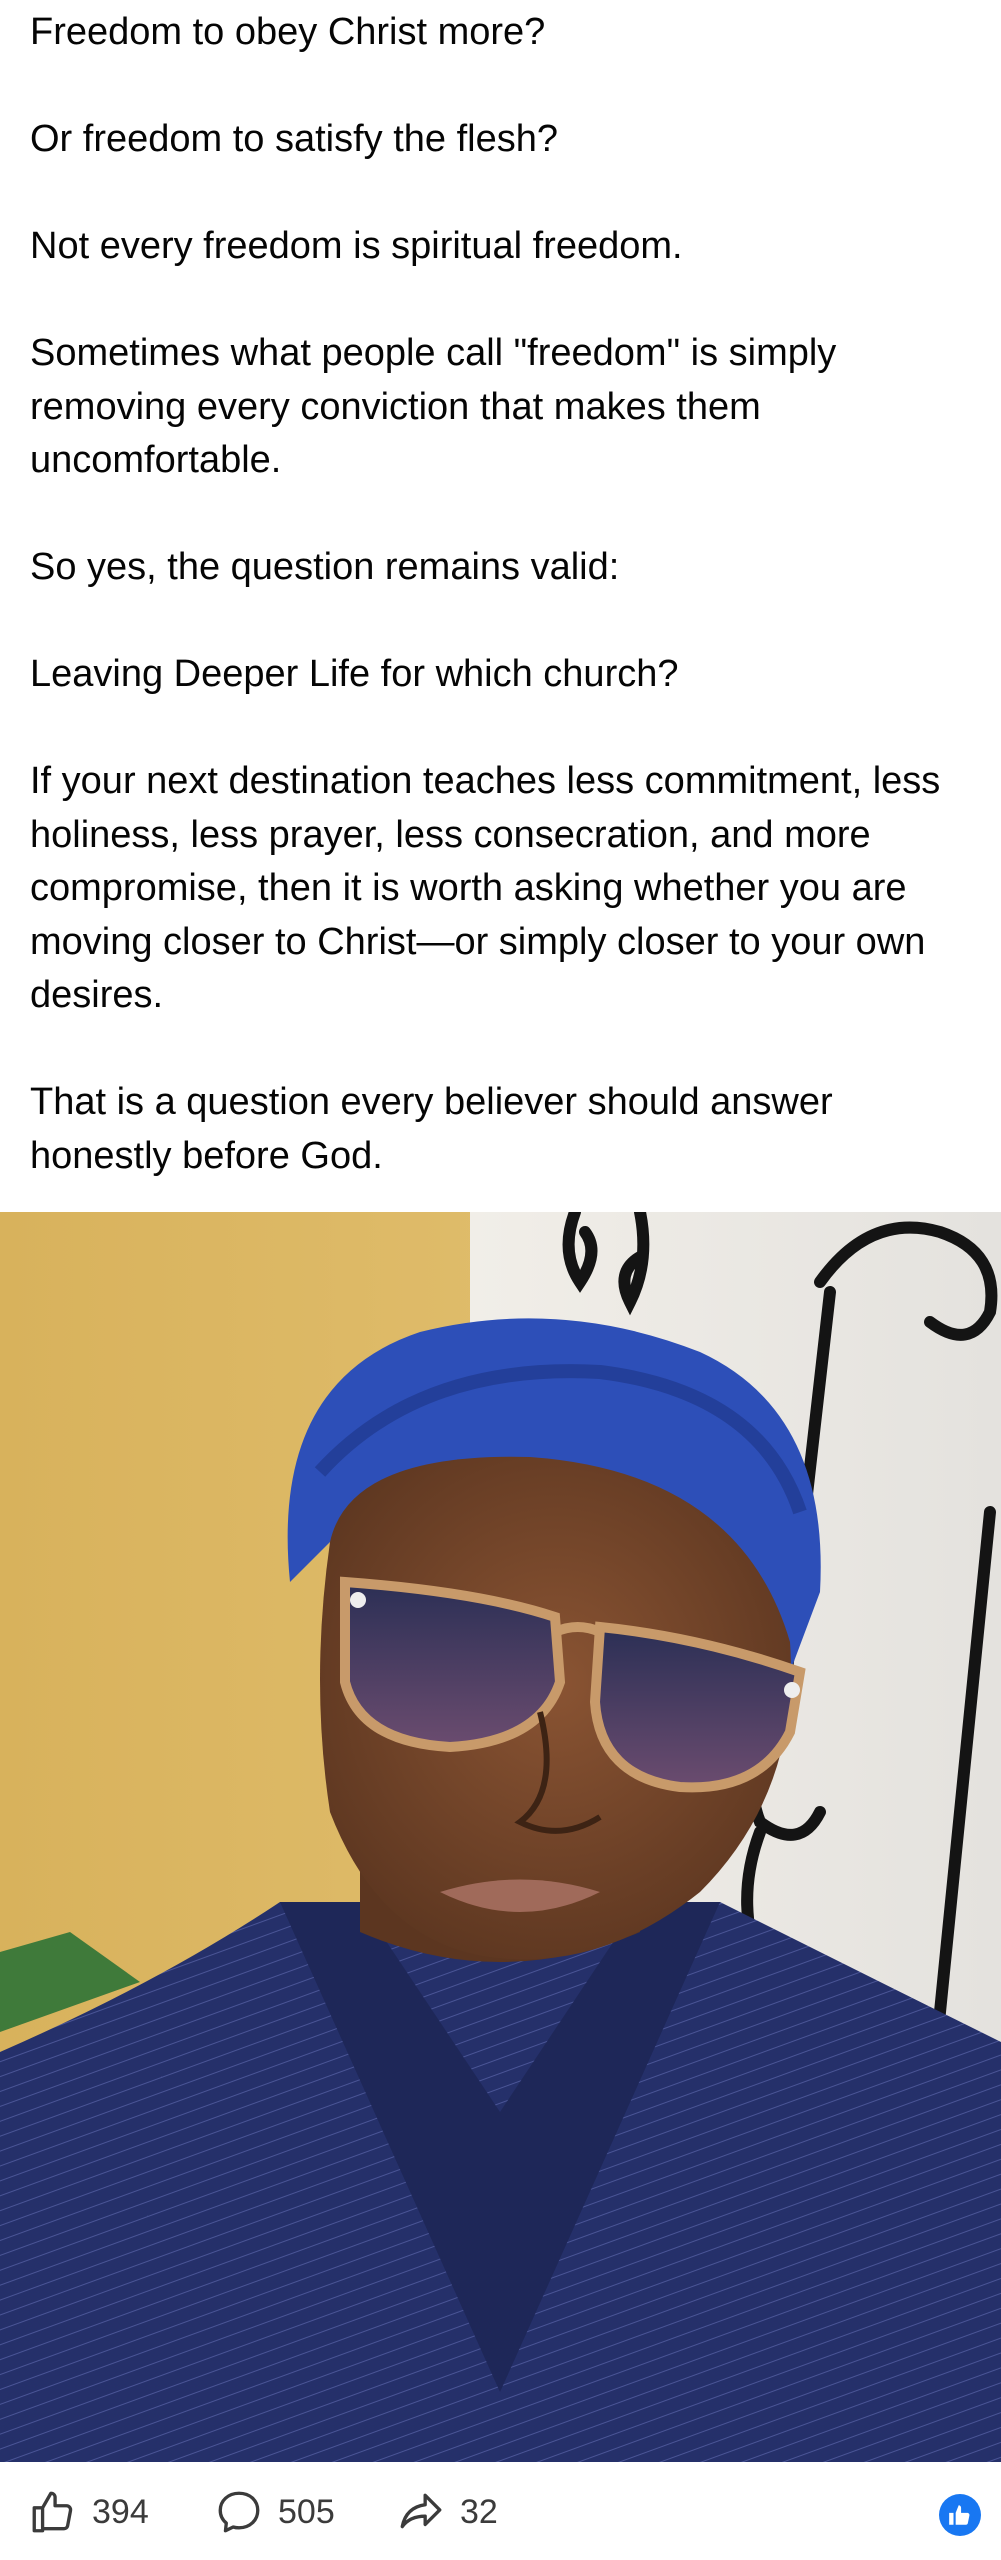 Image resolution: width=1001 pixels, height=2560 pixels. Describe the element at coordinates (88, 2512) in the screenshot. I see `like-button: 394` at that location.